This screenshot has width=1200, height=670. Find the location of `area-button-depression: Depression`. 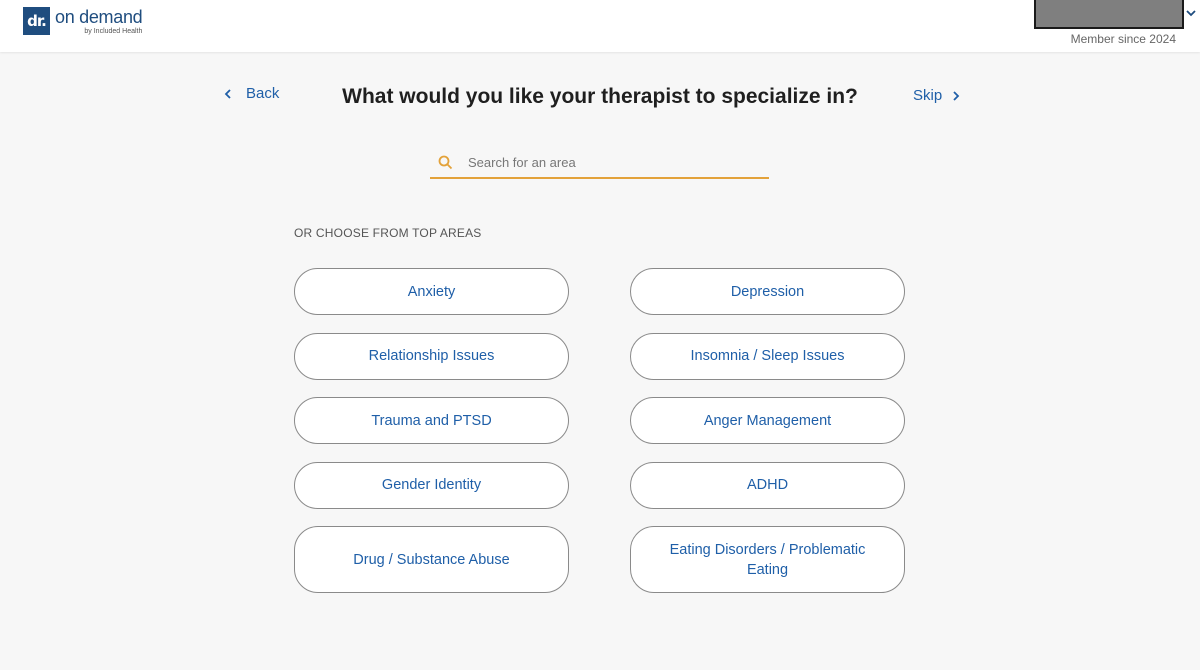

area-button-depression: Depression is located at coordinates (767, 291).